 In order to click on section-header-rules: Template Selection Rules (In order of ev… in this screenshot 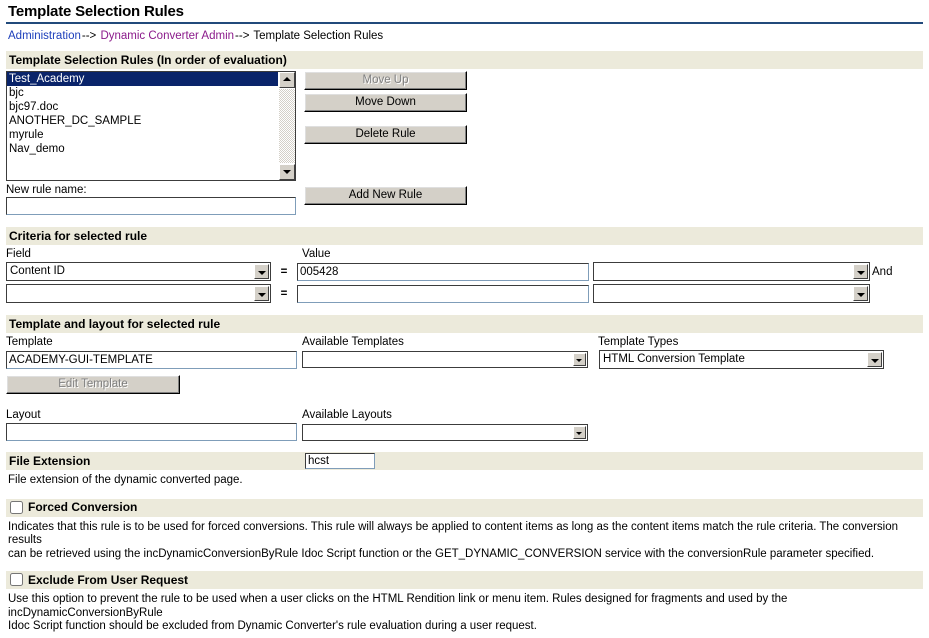, I will do `click(464, 60)`.